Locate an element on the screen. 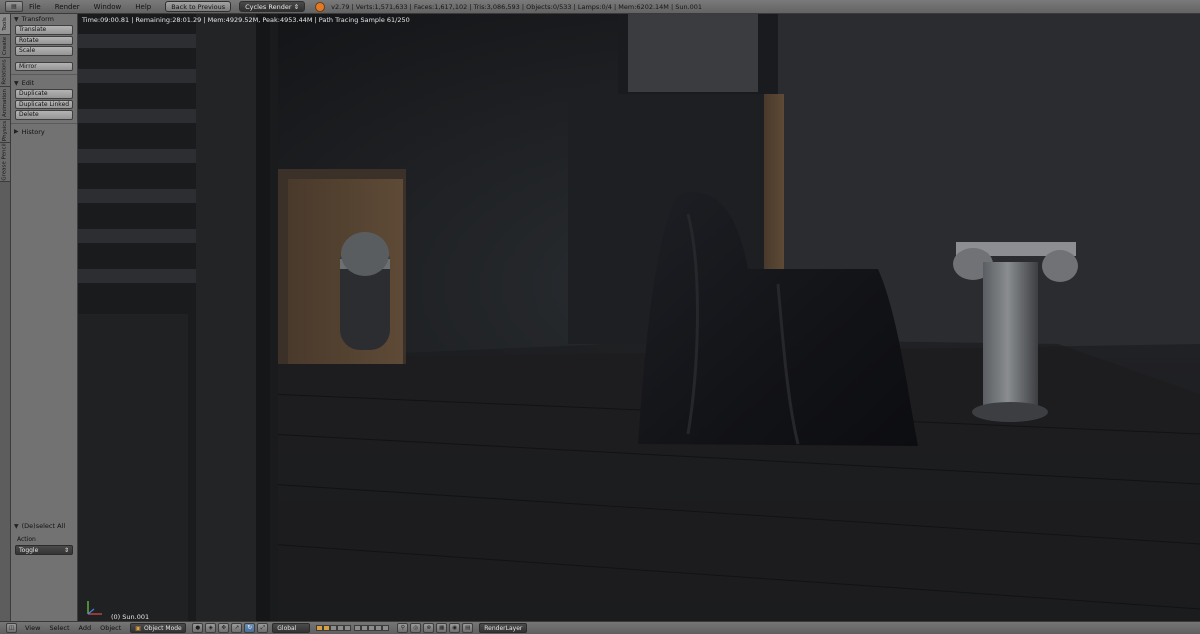 The height and width of the screenshot is (634, 1200). menu-add: Add is located at coordinates (85, 628).